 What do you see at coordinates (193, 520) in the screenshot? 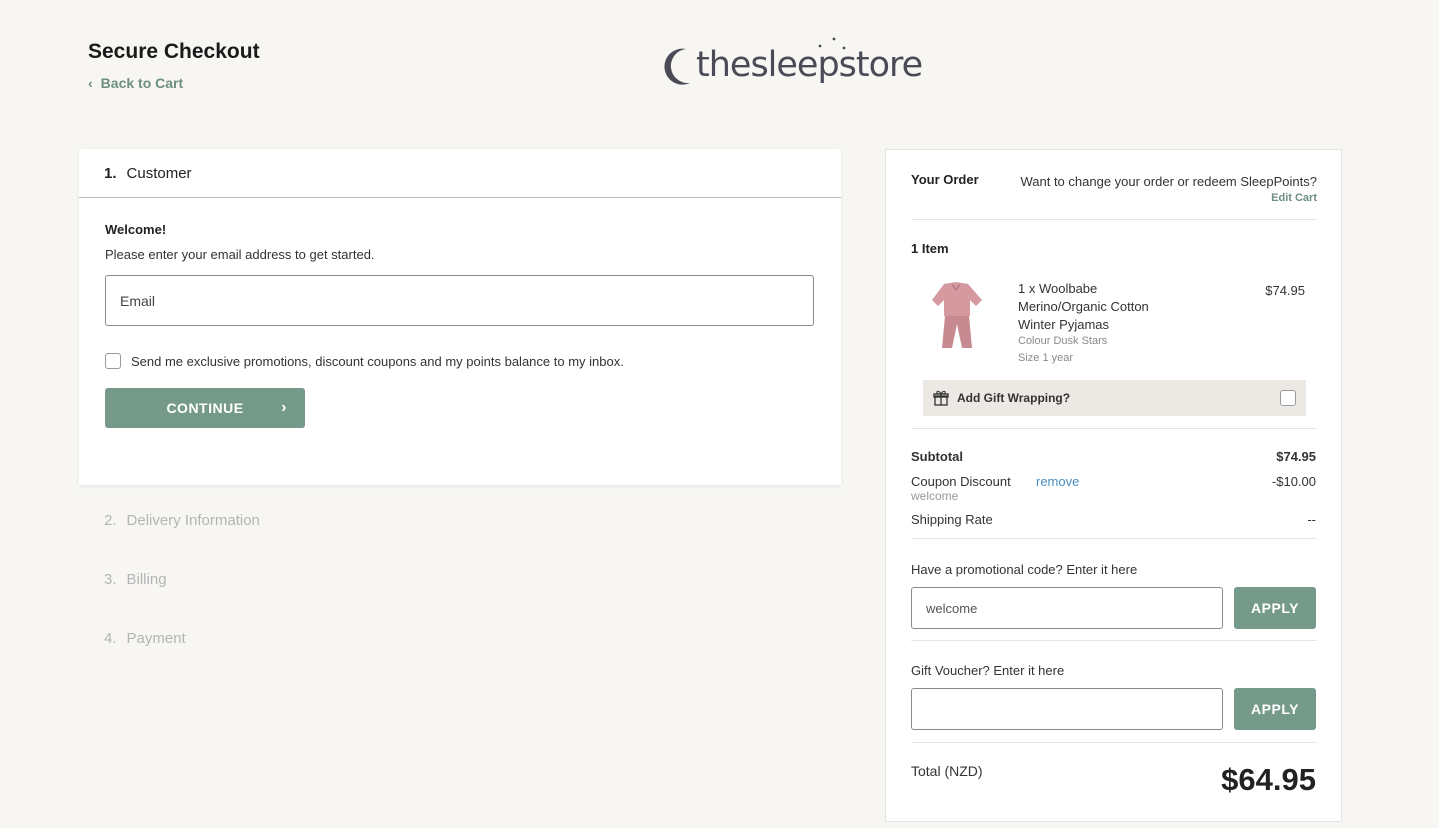
I see `step-label: Delivery Information` at bounding box center [193, 520].